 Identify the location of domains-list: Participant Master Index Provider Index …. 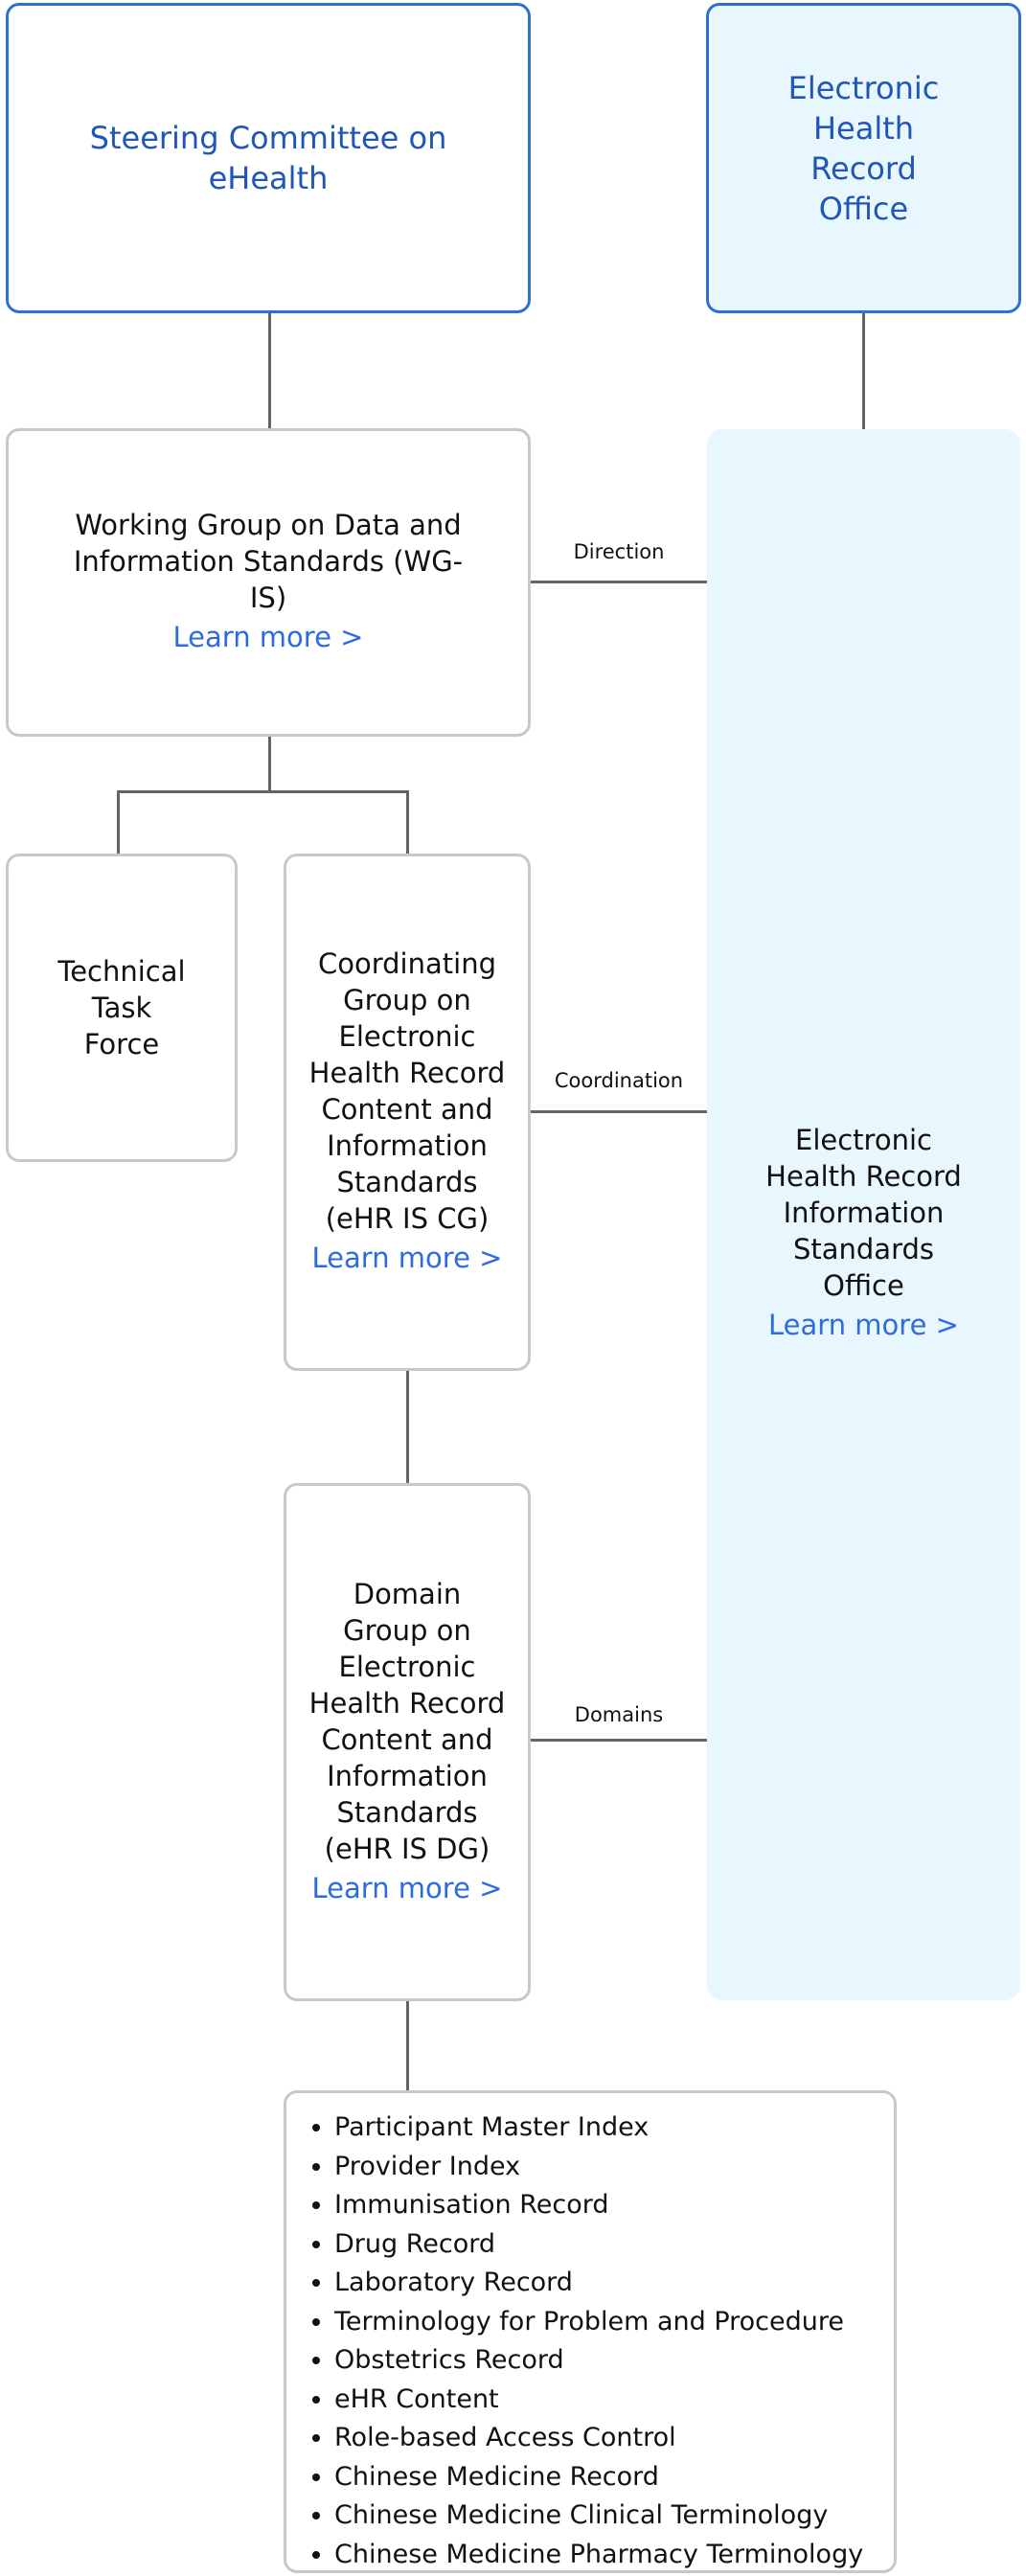
(590, 2333).